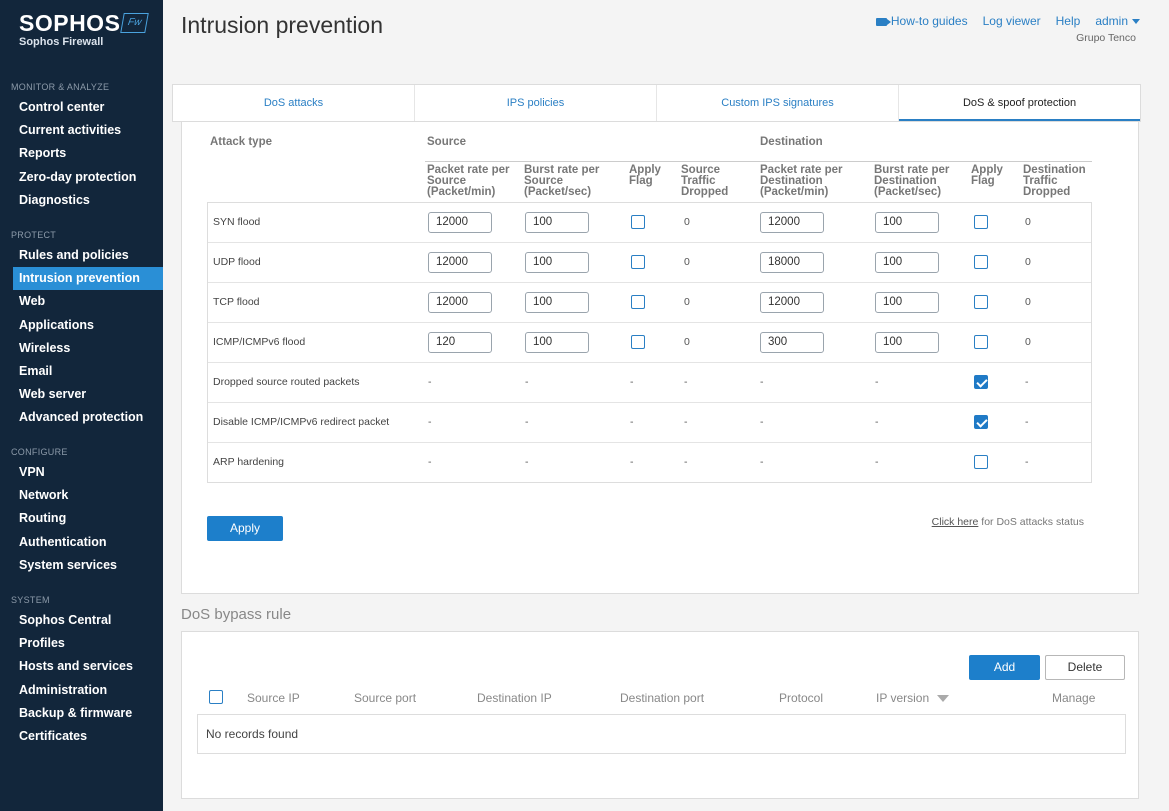  What do you see at coordinates (88, 130) in the screenshot?
I see `sidebar-item-current-activities: Current activities` at bounding box center [88, 130].